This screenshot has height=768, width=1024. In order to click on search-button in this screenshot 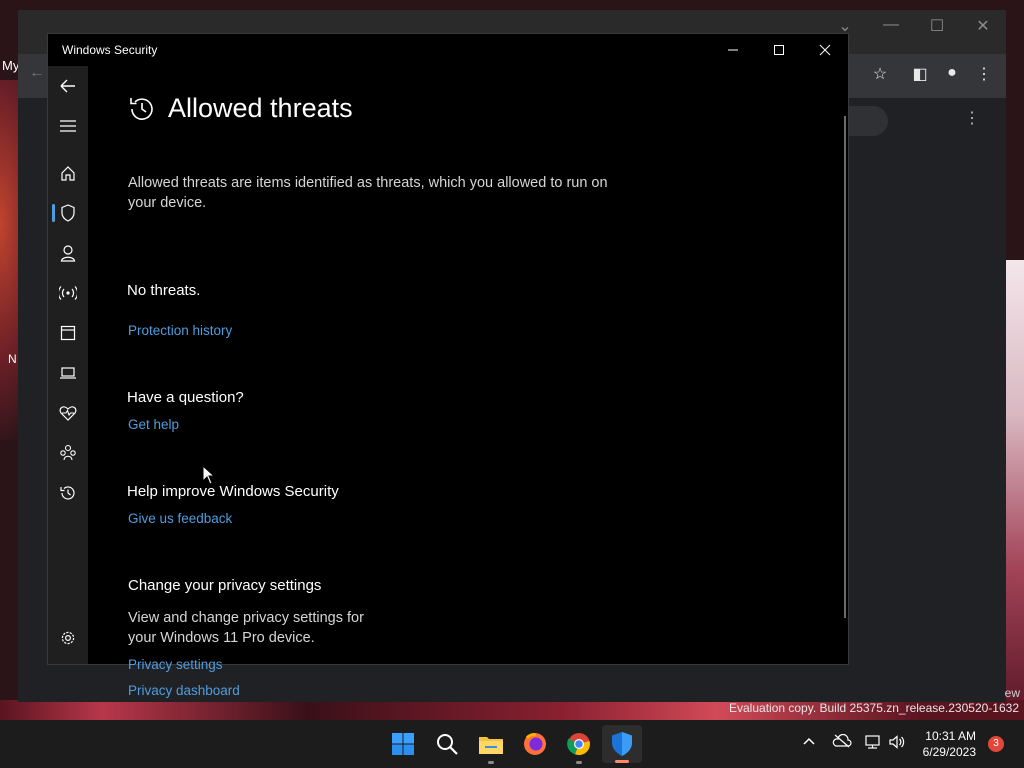, I will do `click(447, 744)`.